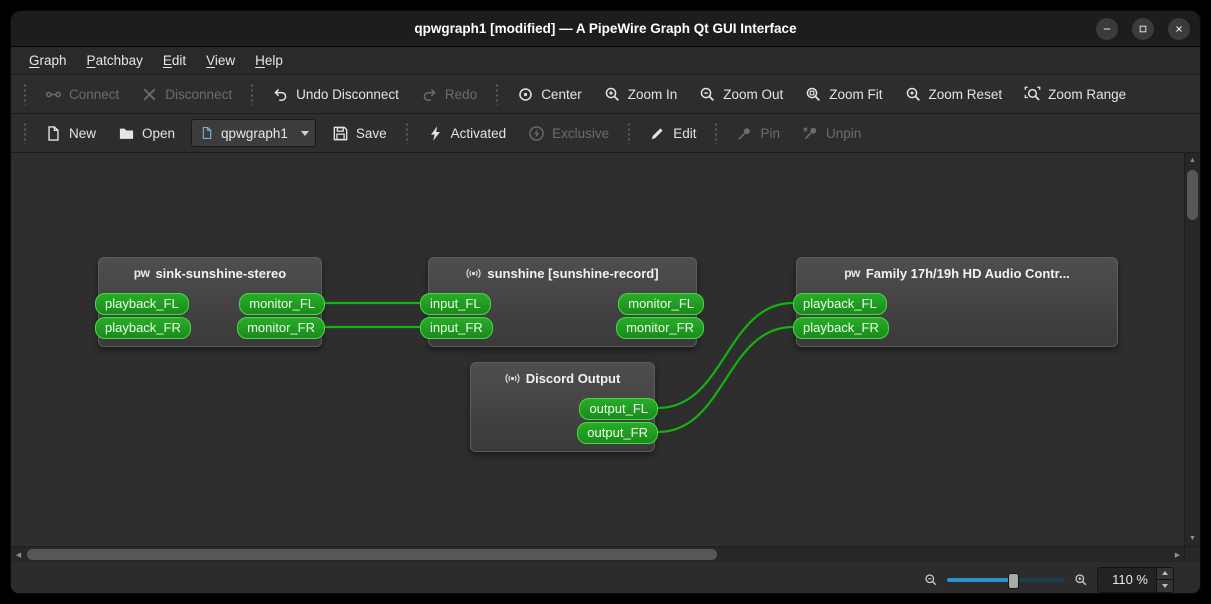 The height and width of the screenshot is (604, 1211). I want to click on port-sink-monitor-fl: monitor_FL, so click(282, 304).